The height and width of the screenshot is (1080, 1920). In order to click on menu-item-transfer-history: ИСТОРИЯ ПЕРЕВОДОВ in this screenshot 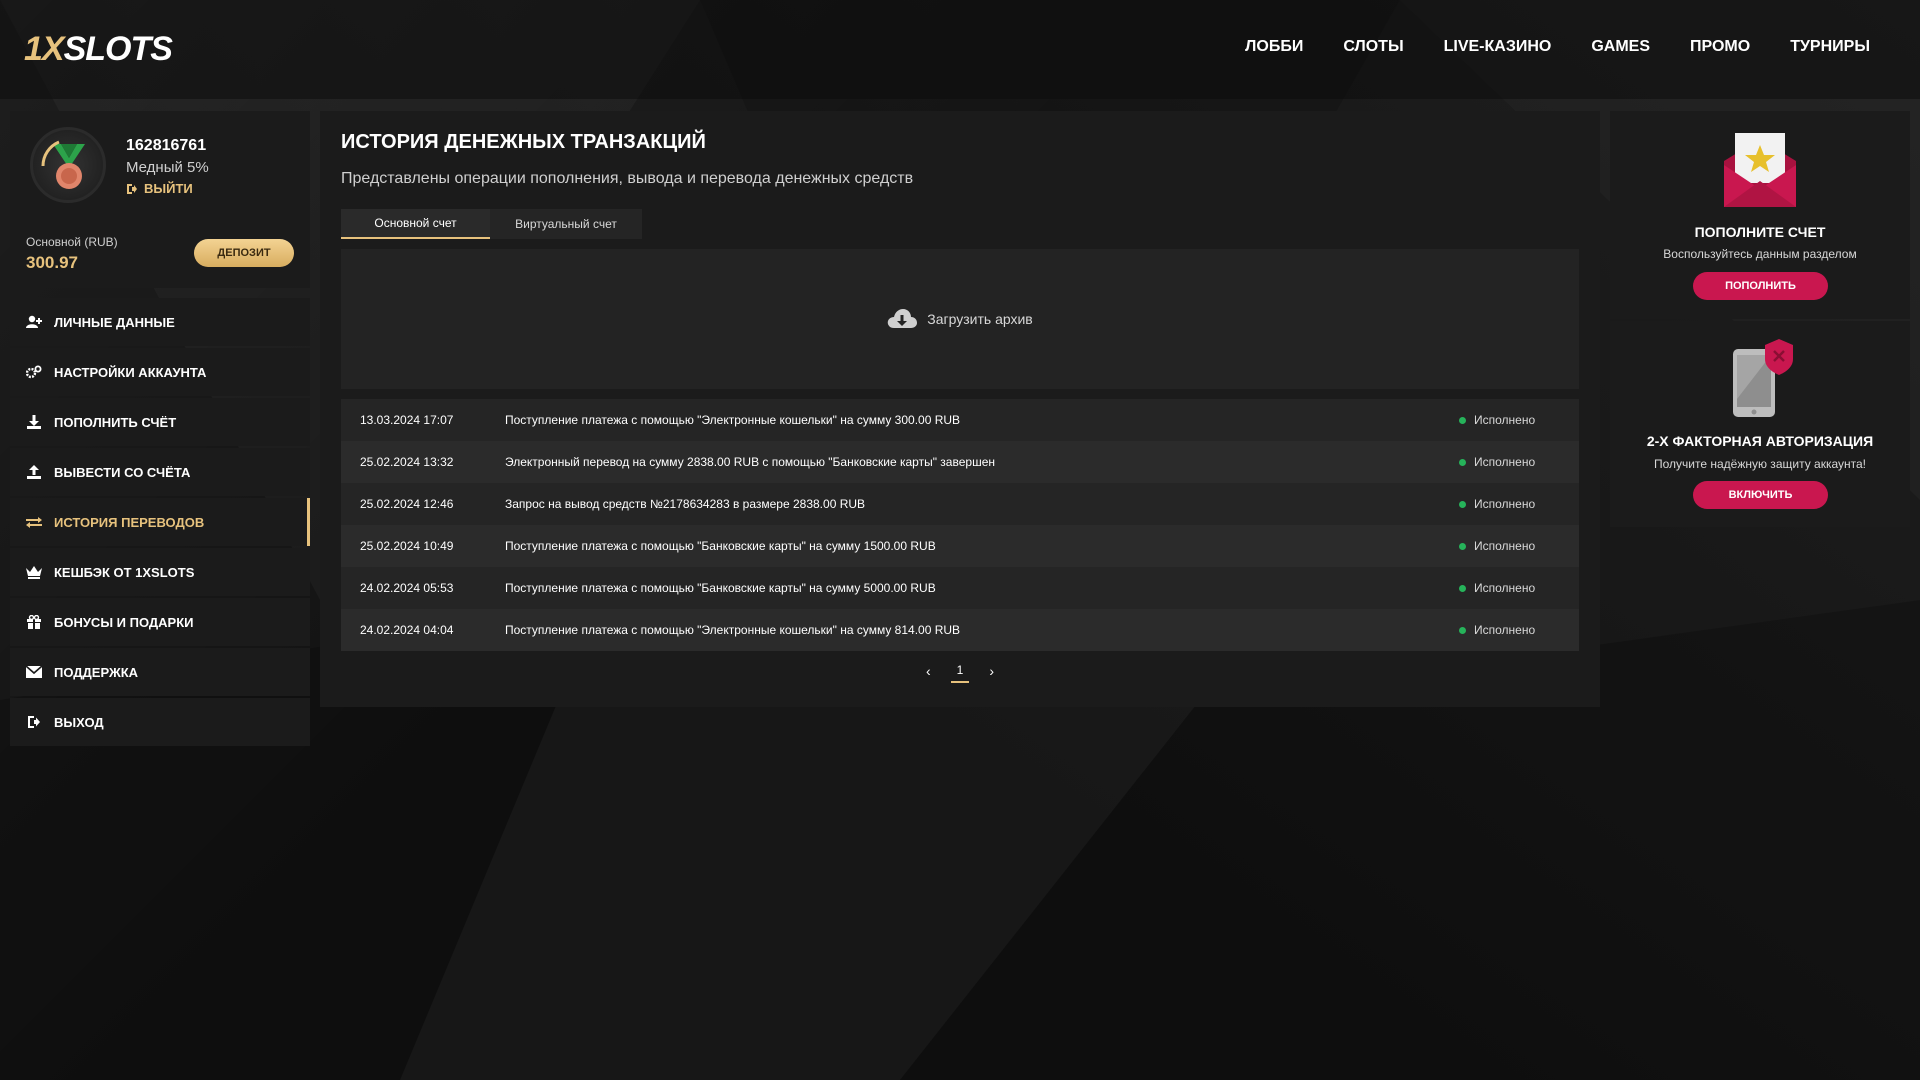, I will do `click(160, 522)`.